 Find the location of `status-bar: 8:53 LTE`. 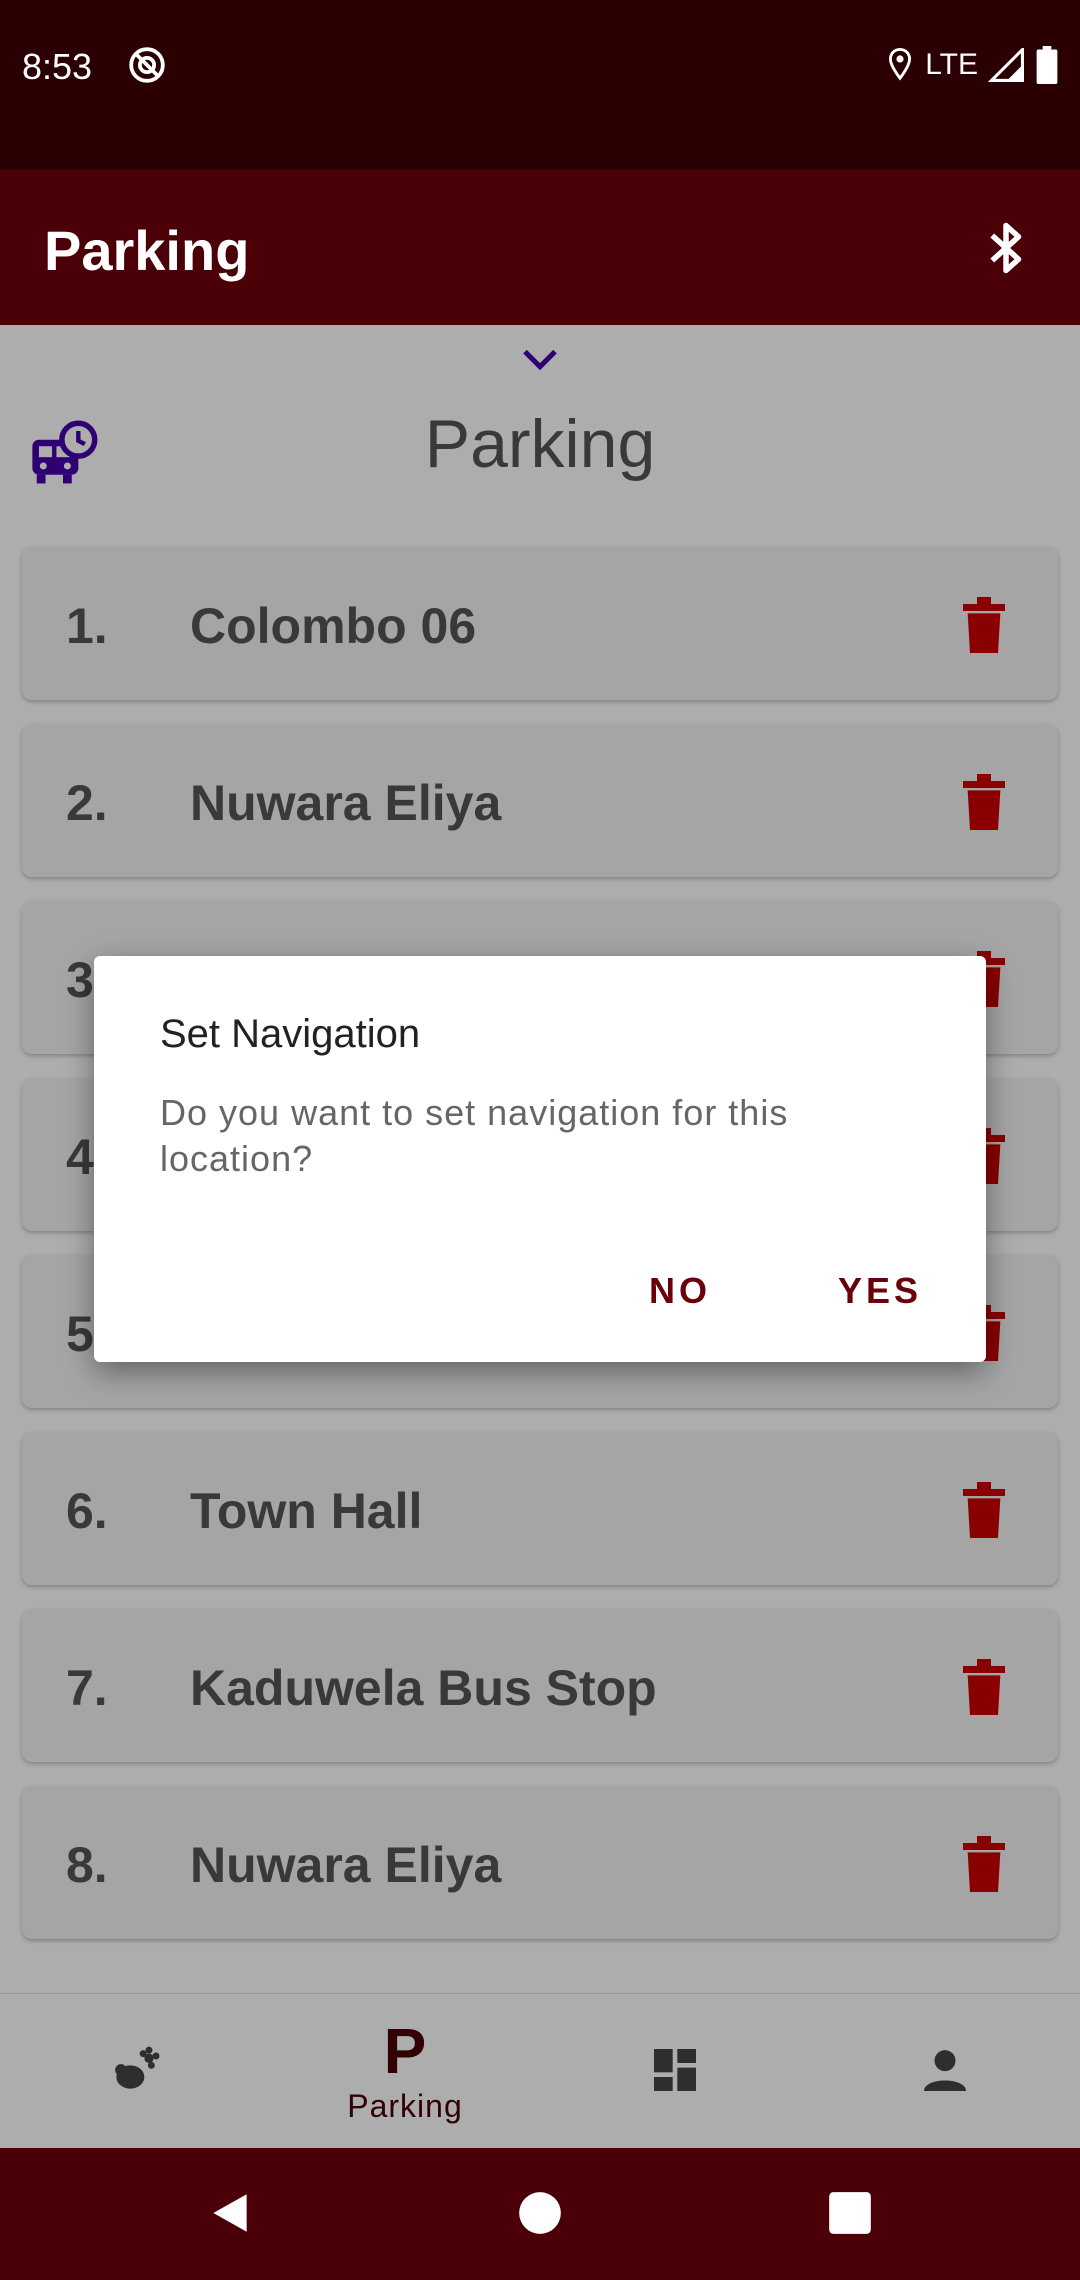

status-bar: 8:53 LTE is located at coordinates (540, 85).